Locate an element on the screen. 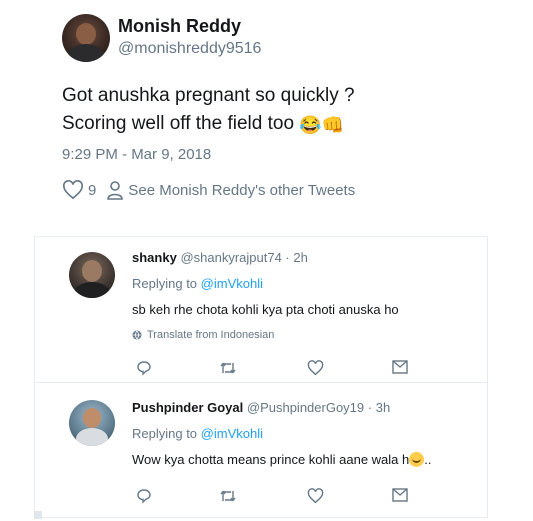  grinning-emoji is located at coordinates (417, 459).